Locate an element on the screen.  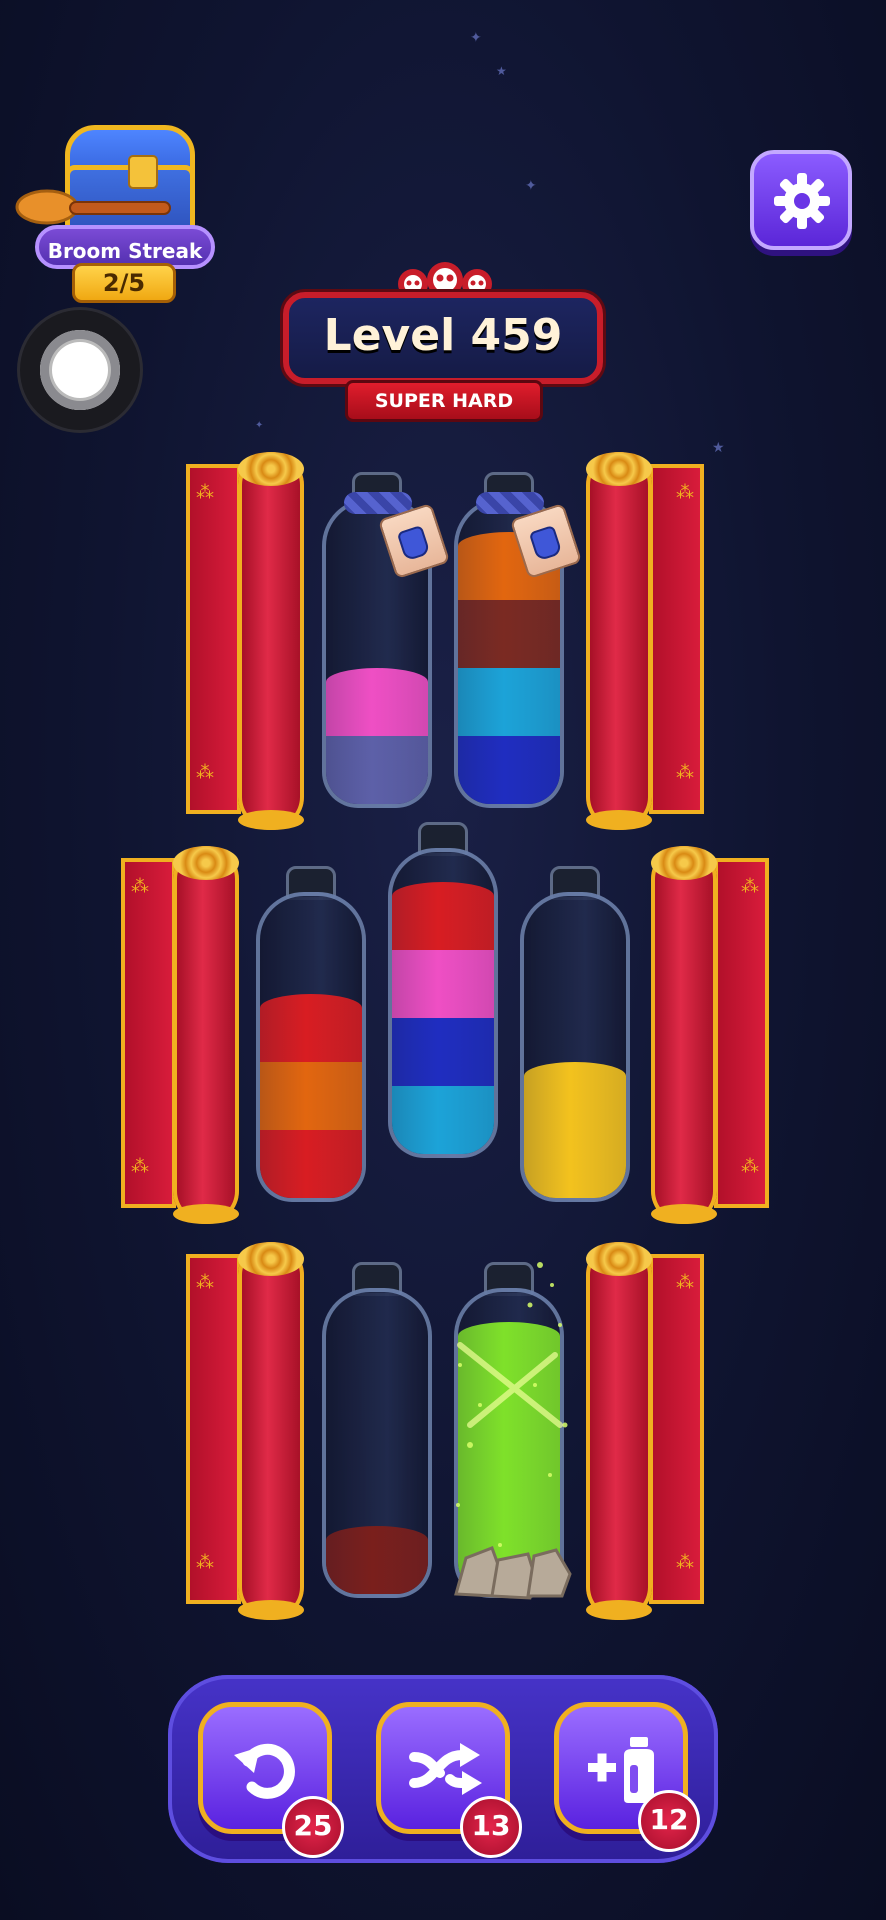
add-bottle-count-badge: 12 is located at coordinates (669, 1821).